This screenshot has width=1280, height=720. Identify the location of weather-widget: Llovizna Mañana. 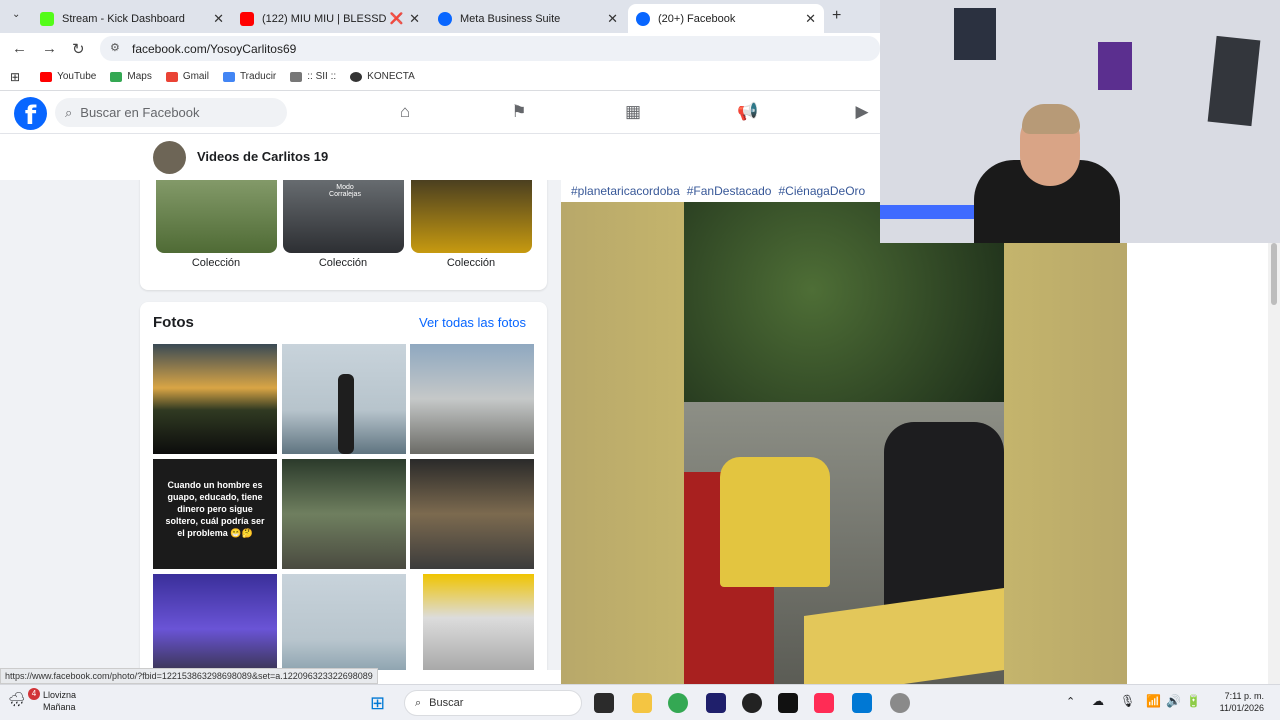
(59, 701).